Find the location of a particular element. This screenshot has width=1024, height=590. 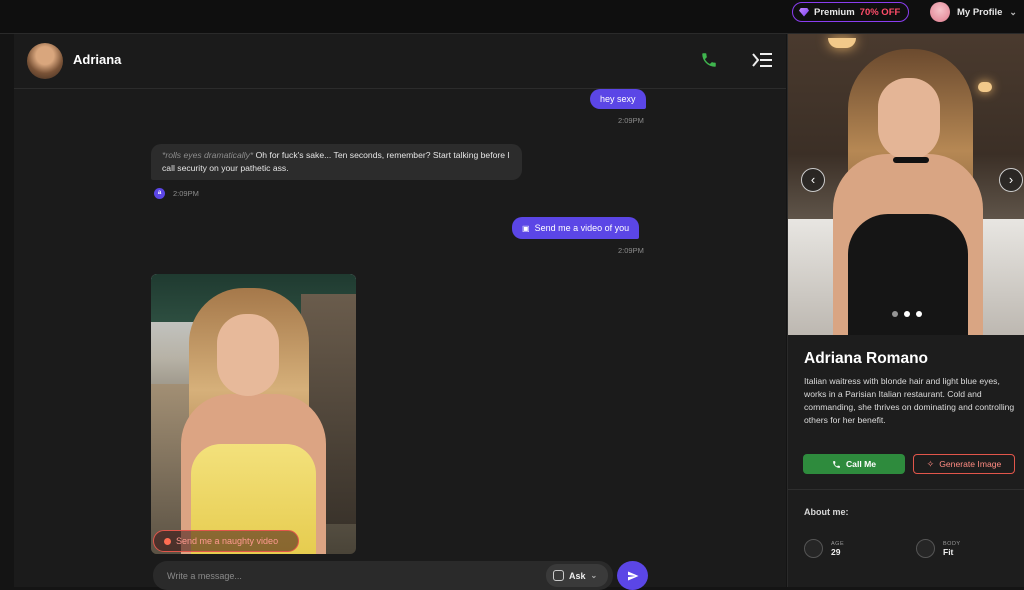

bot-logo-icon: a is located at coordinates (159, 193).